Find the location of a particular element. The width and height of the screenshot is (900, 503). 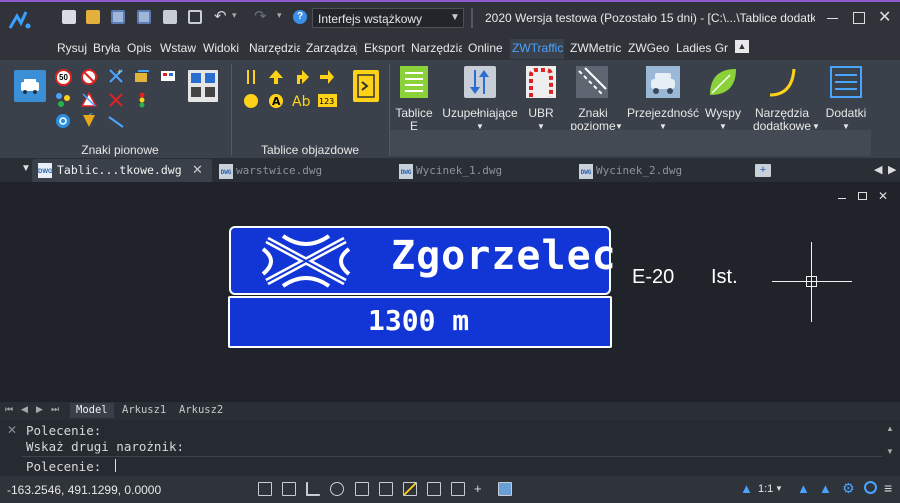

scroll-tabs-right-icon: ▶ is located at coordinates (892, 169).